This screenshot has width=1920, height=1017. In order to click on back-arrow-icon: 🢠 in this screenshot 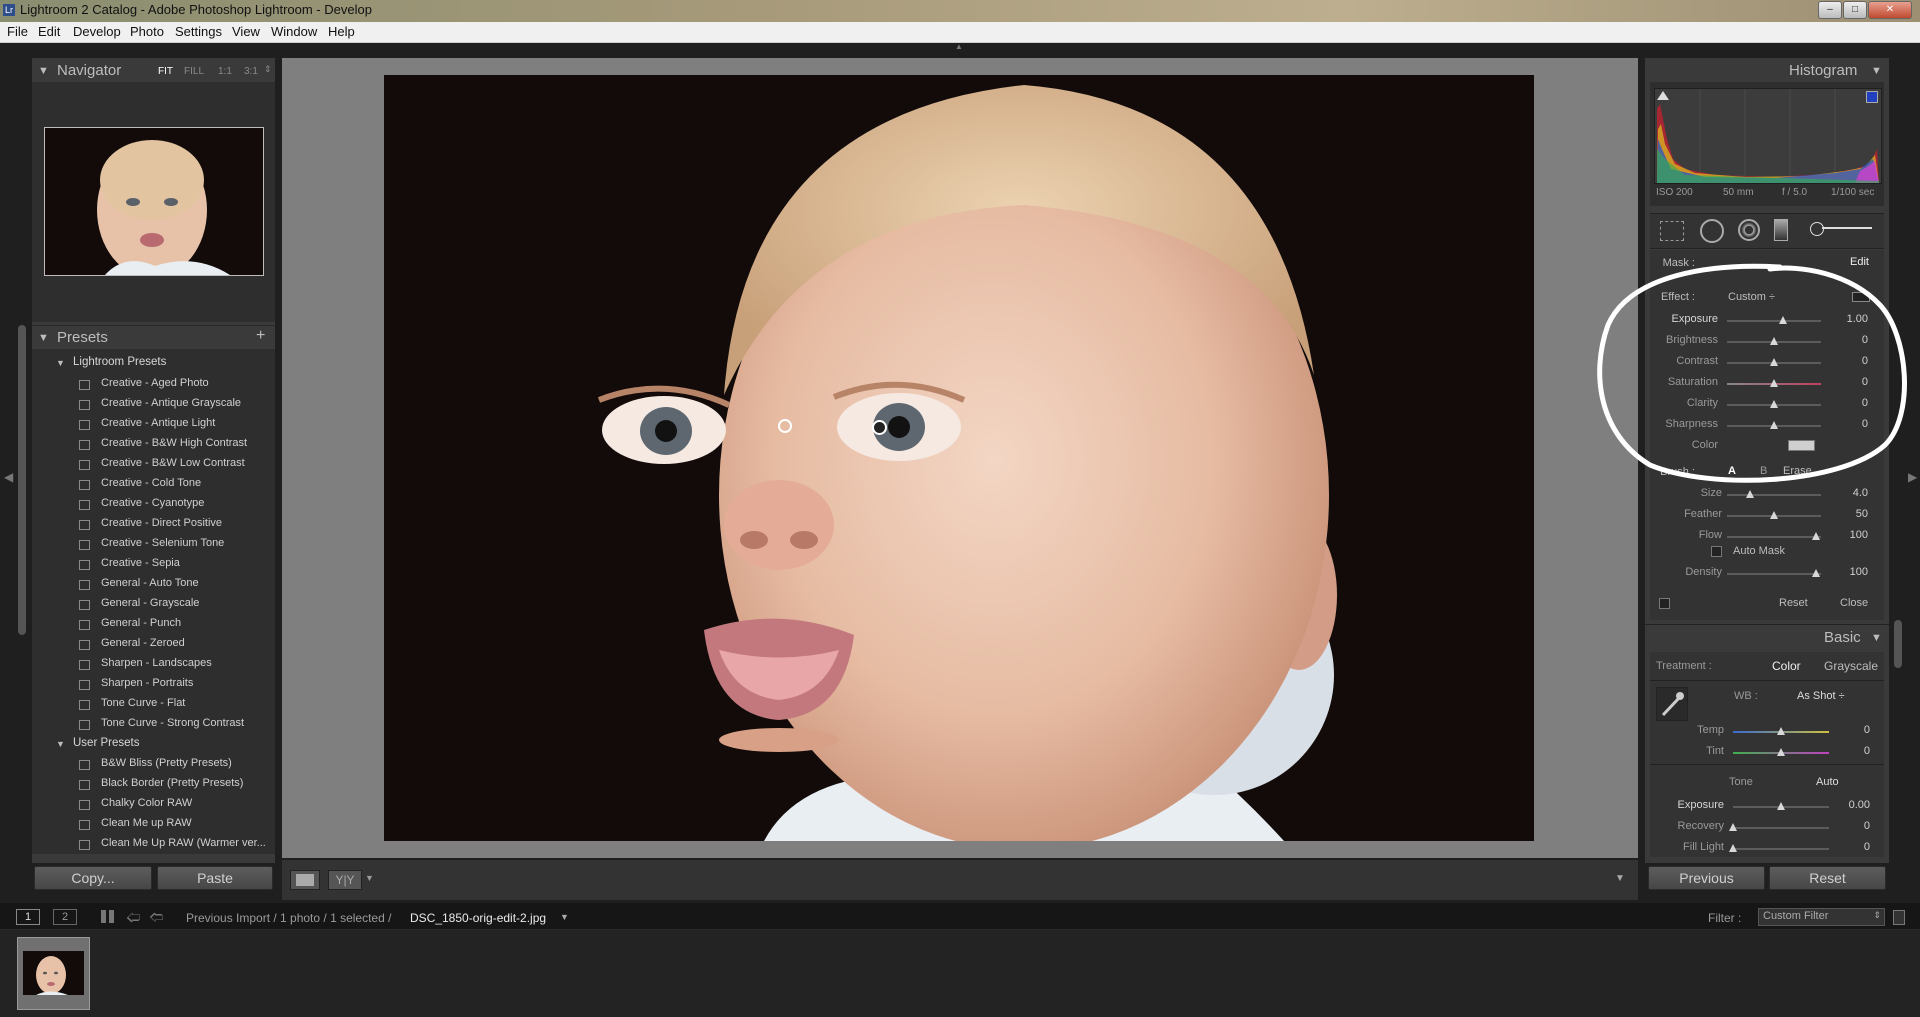, I will do `click(133, 919)`.